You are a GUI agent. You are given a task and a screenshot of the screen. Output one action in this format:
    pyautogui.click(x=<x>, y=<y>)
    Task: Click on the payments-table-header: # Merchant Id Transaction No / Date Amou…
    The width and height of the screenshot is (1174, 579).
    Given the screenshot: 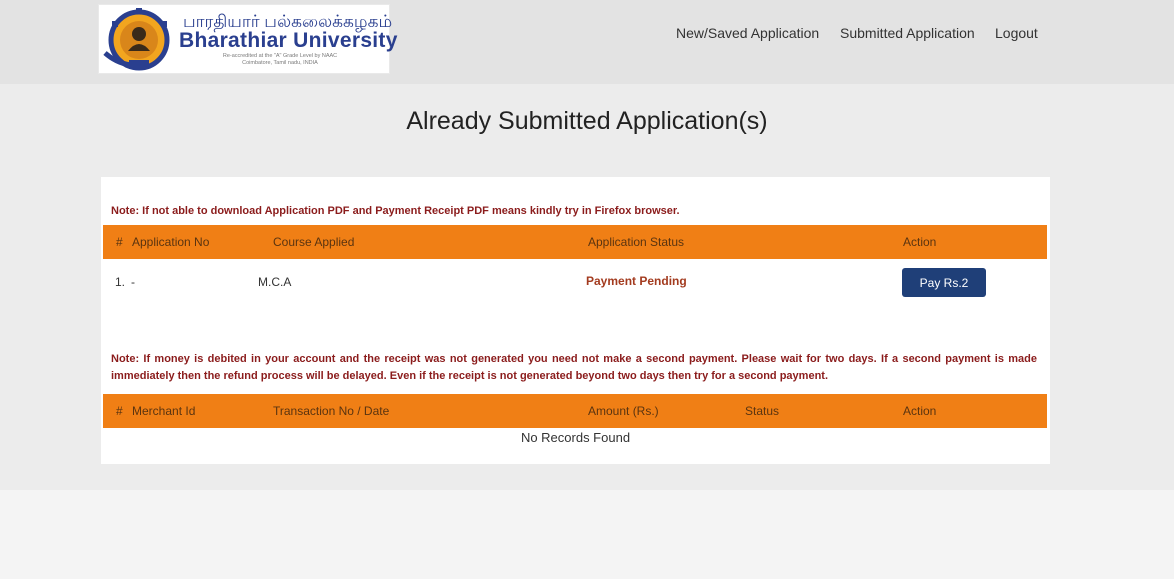 What is the action you would take?
    pyautogui.click(x=575, y=411)
    